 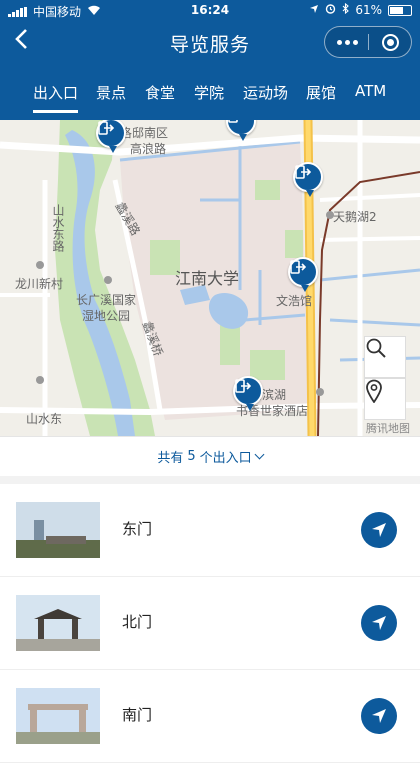 What do you see at coordinates (259, 454) in the screenshot?
I see `chevron-down-icon` at bounding box center [259, 454].